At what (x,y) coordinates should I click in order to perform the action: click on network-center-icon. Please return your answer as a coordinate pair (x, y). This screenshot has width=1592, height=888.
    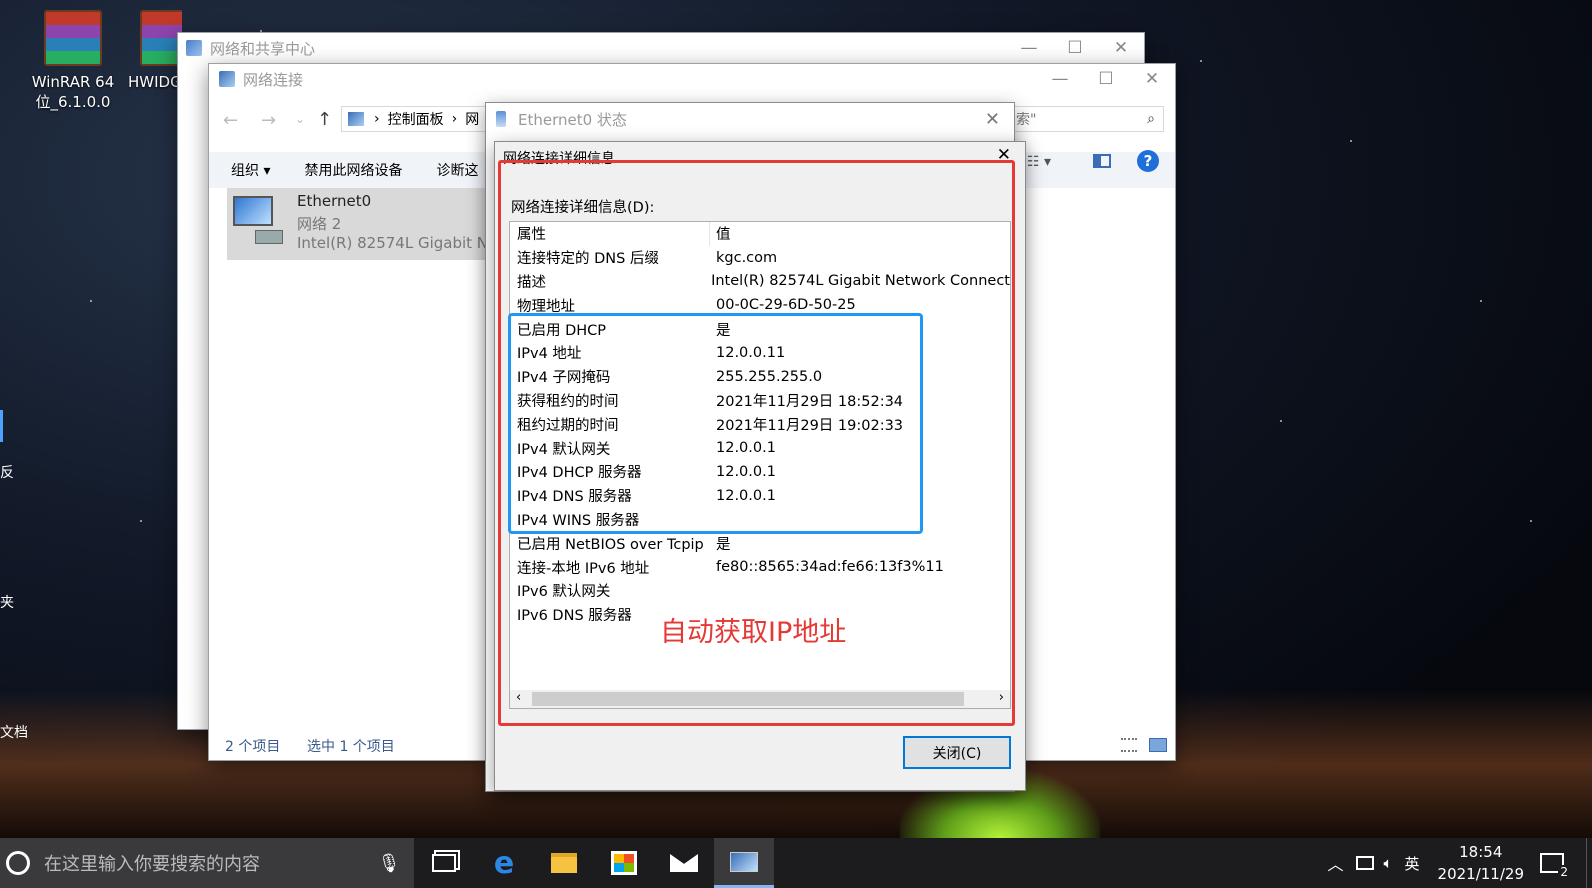
    Looking at the image, I should click on (194, 48).